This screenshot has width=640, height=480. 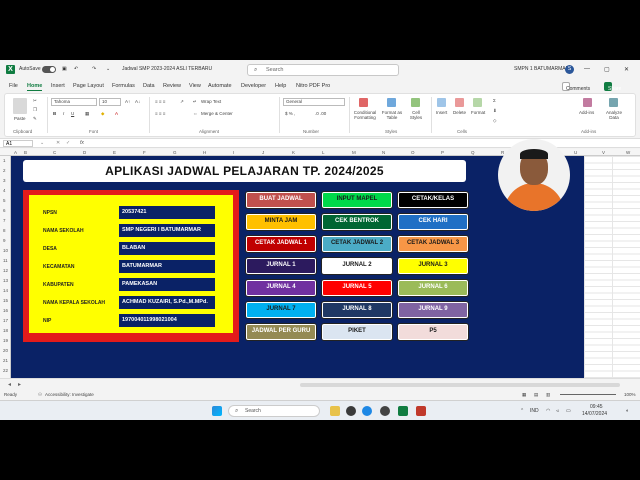 I want to click on close-icon: ✕, so click(x=626, y=69).